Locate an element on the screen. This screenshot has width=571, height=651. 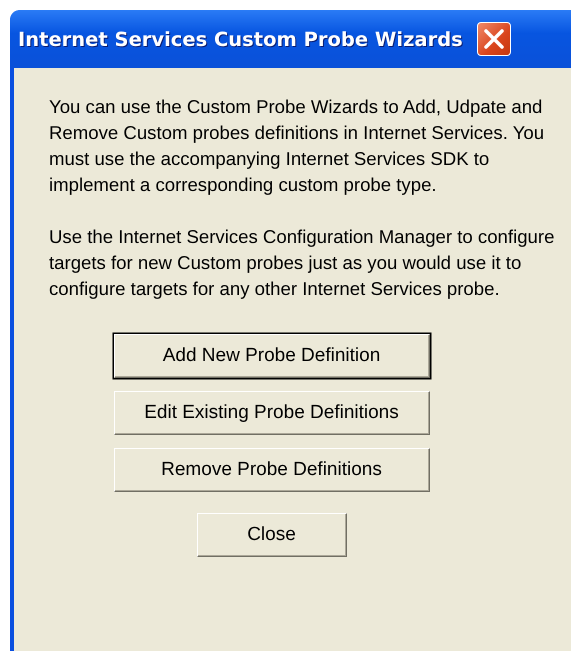
wizard-button: Add New Probe Definition is located at coordinates (272, 356).